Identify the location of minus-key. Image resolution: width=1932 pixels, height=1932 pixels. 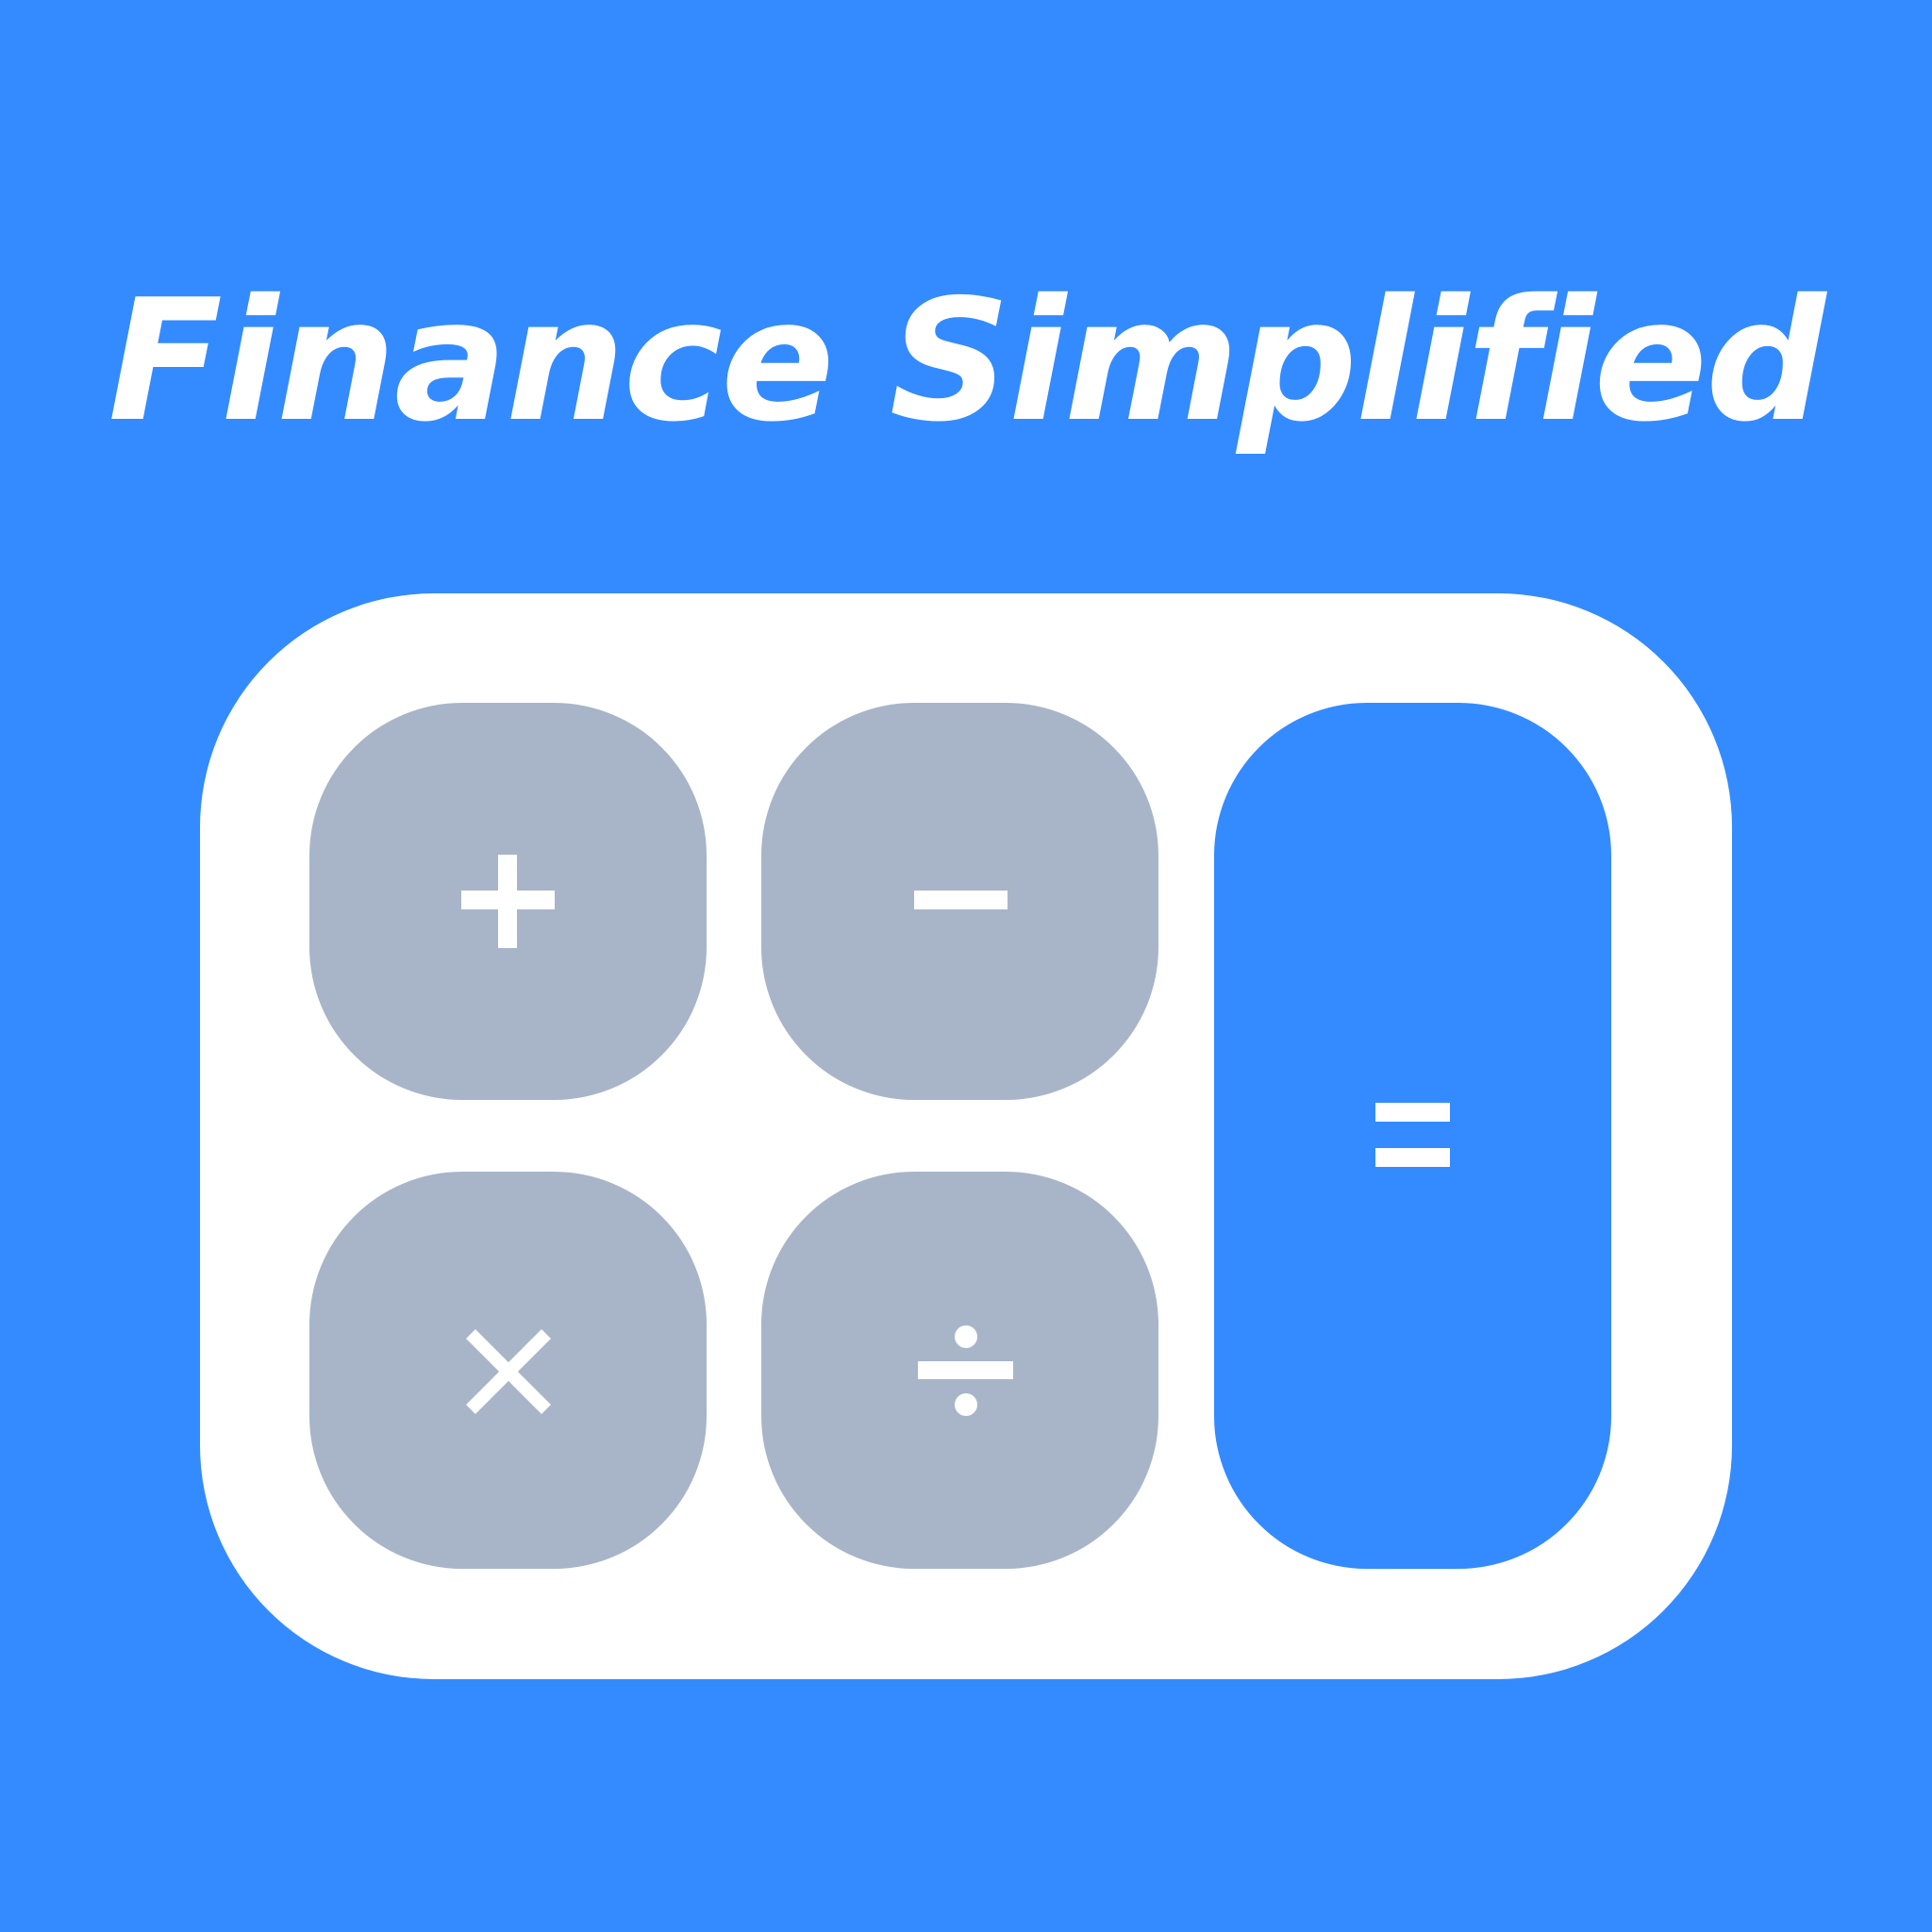
(959, 902).